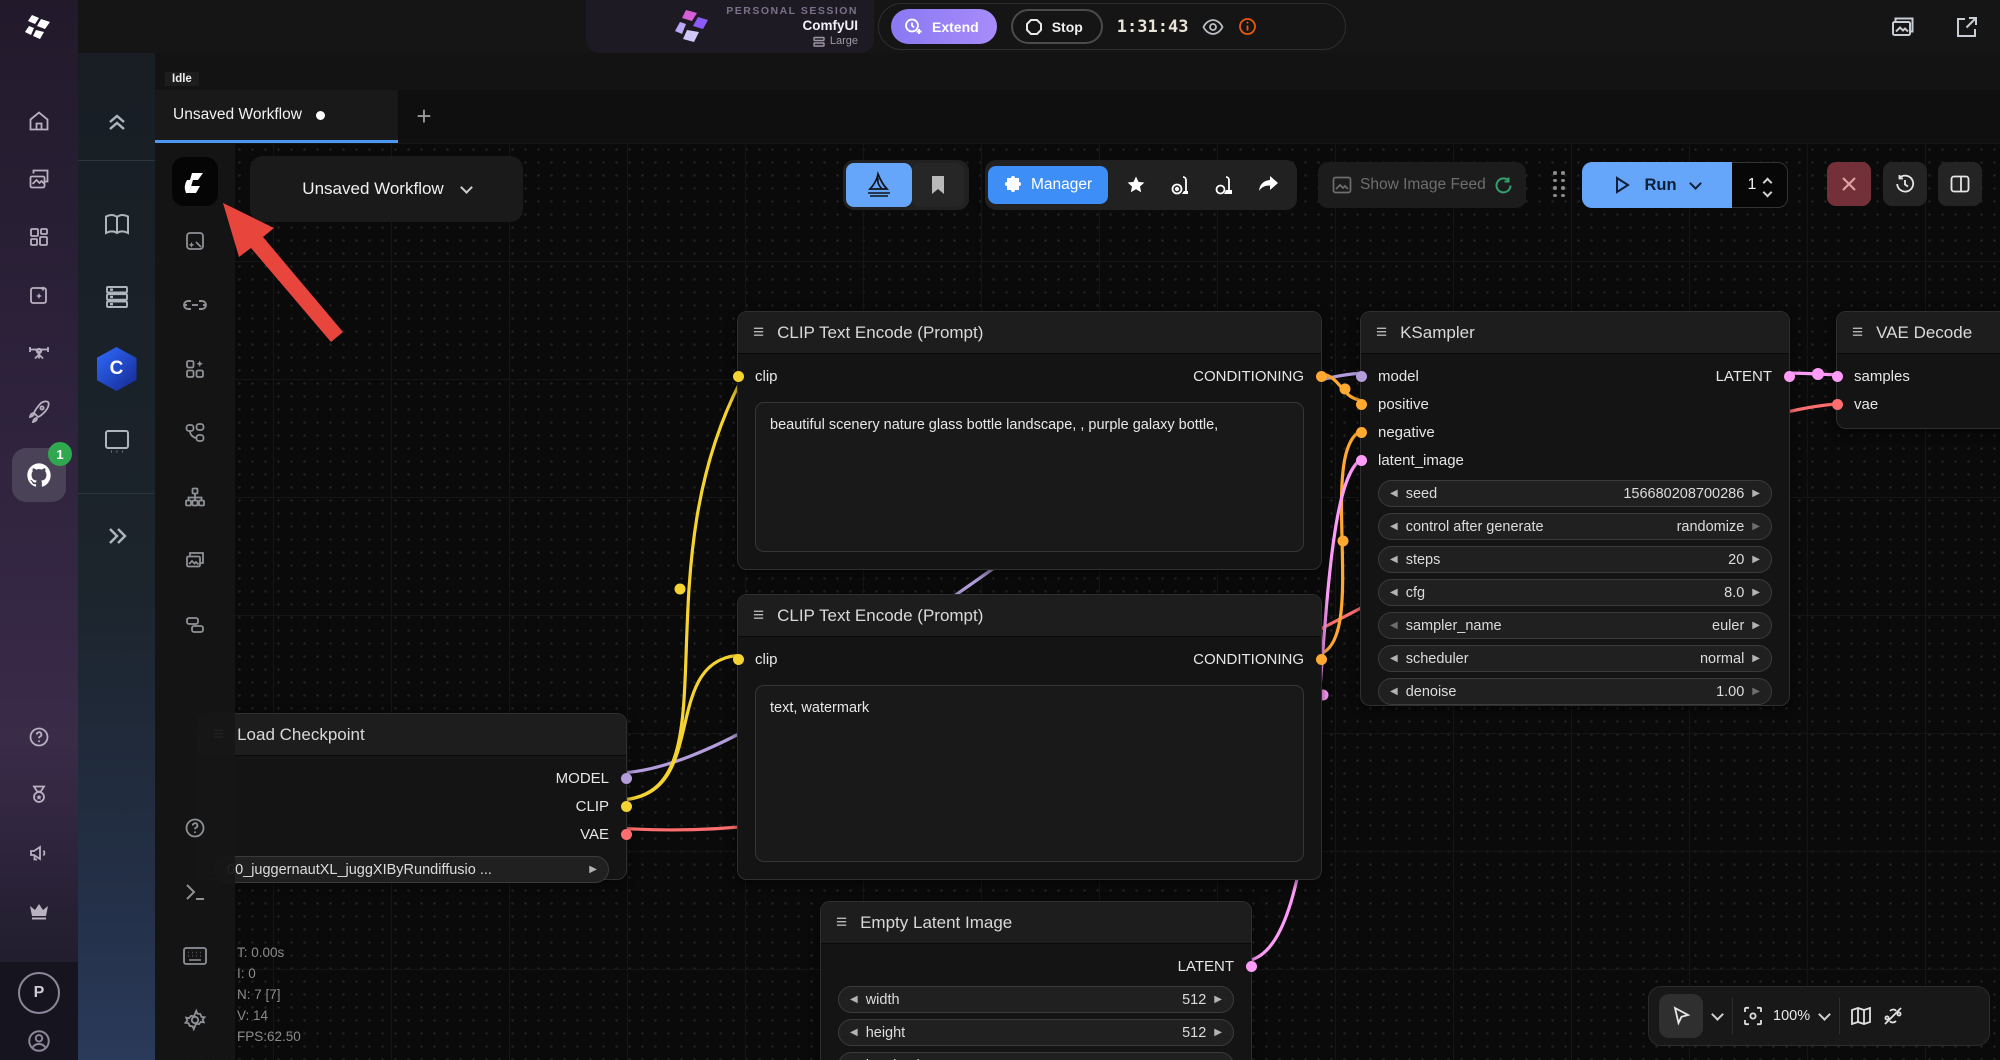  Describe the element at coordinates (39, 353) in the screenshot. I see `sidebar-item-training` at that location.